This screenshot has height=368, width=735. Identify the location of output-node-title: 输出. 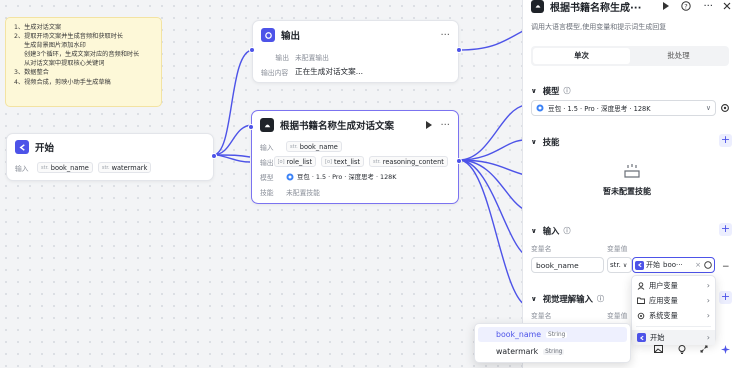
(291, 36).